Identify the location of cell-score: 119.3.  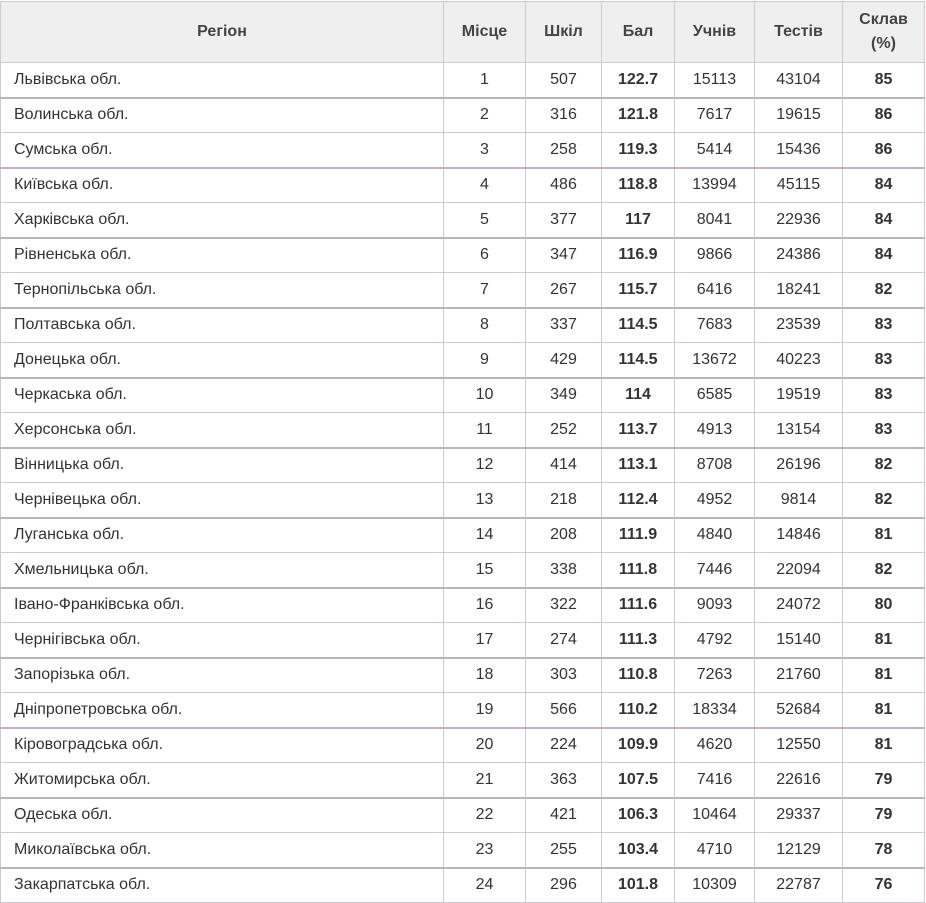
(638, 150).